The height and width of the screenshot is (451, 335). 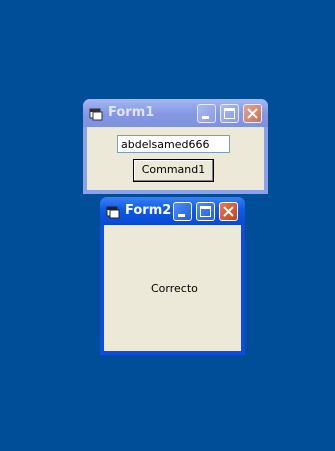 I want to click on form1-title: Form1, so click(x=131, y=112).